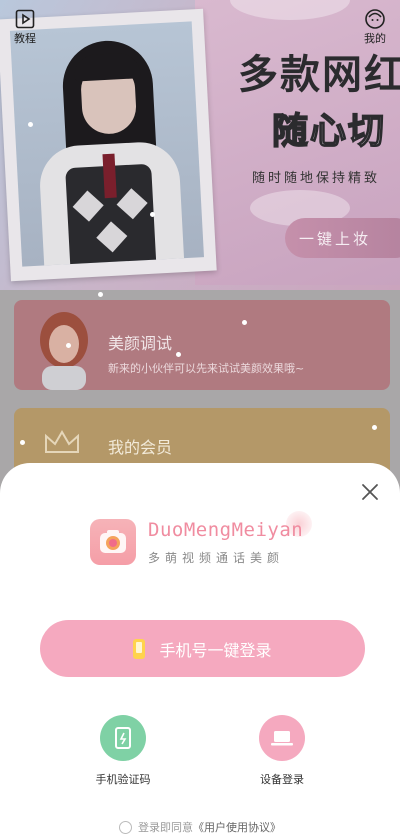 This screenshot has width=400, height=838. I want to click on device-login-circle, so click(282, 738).